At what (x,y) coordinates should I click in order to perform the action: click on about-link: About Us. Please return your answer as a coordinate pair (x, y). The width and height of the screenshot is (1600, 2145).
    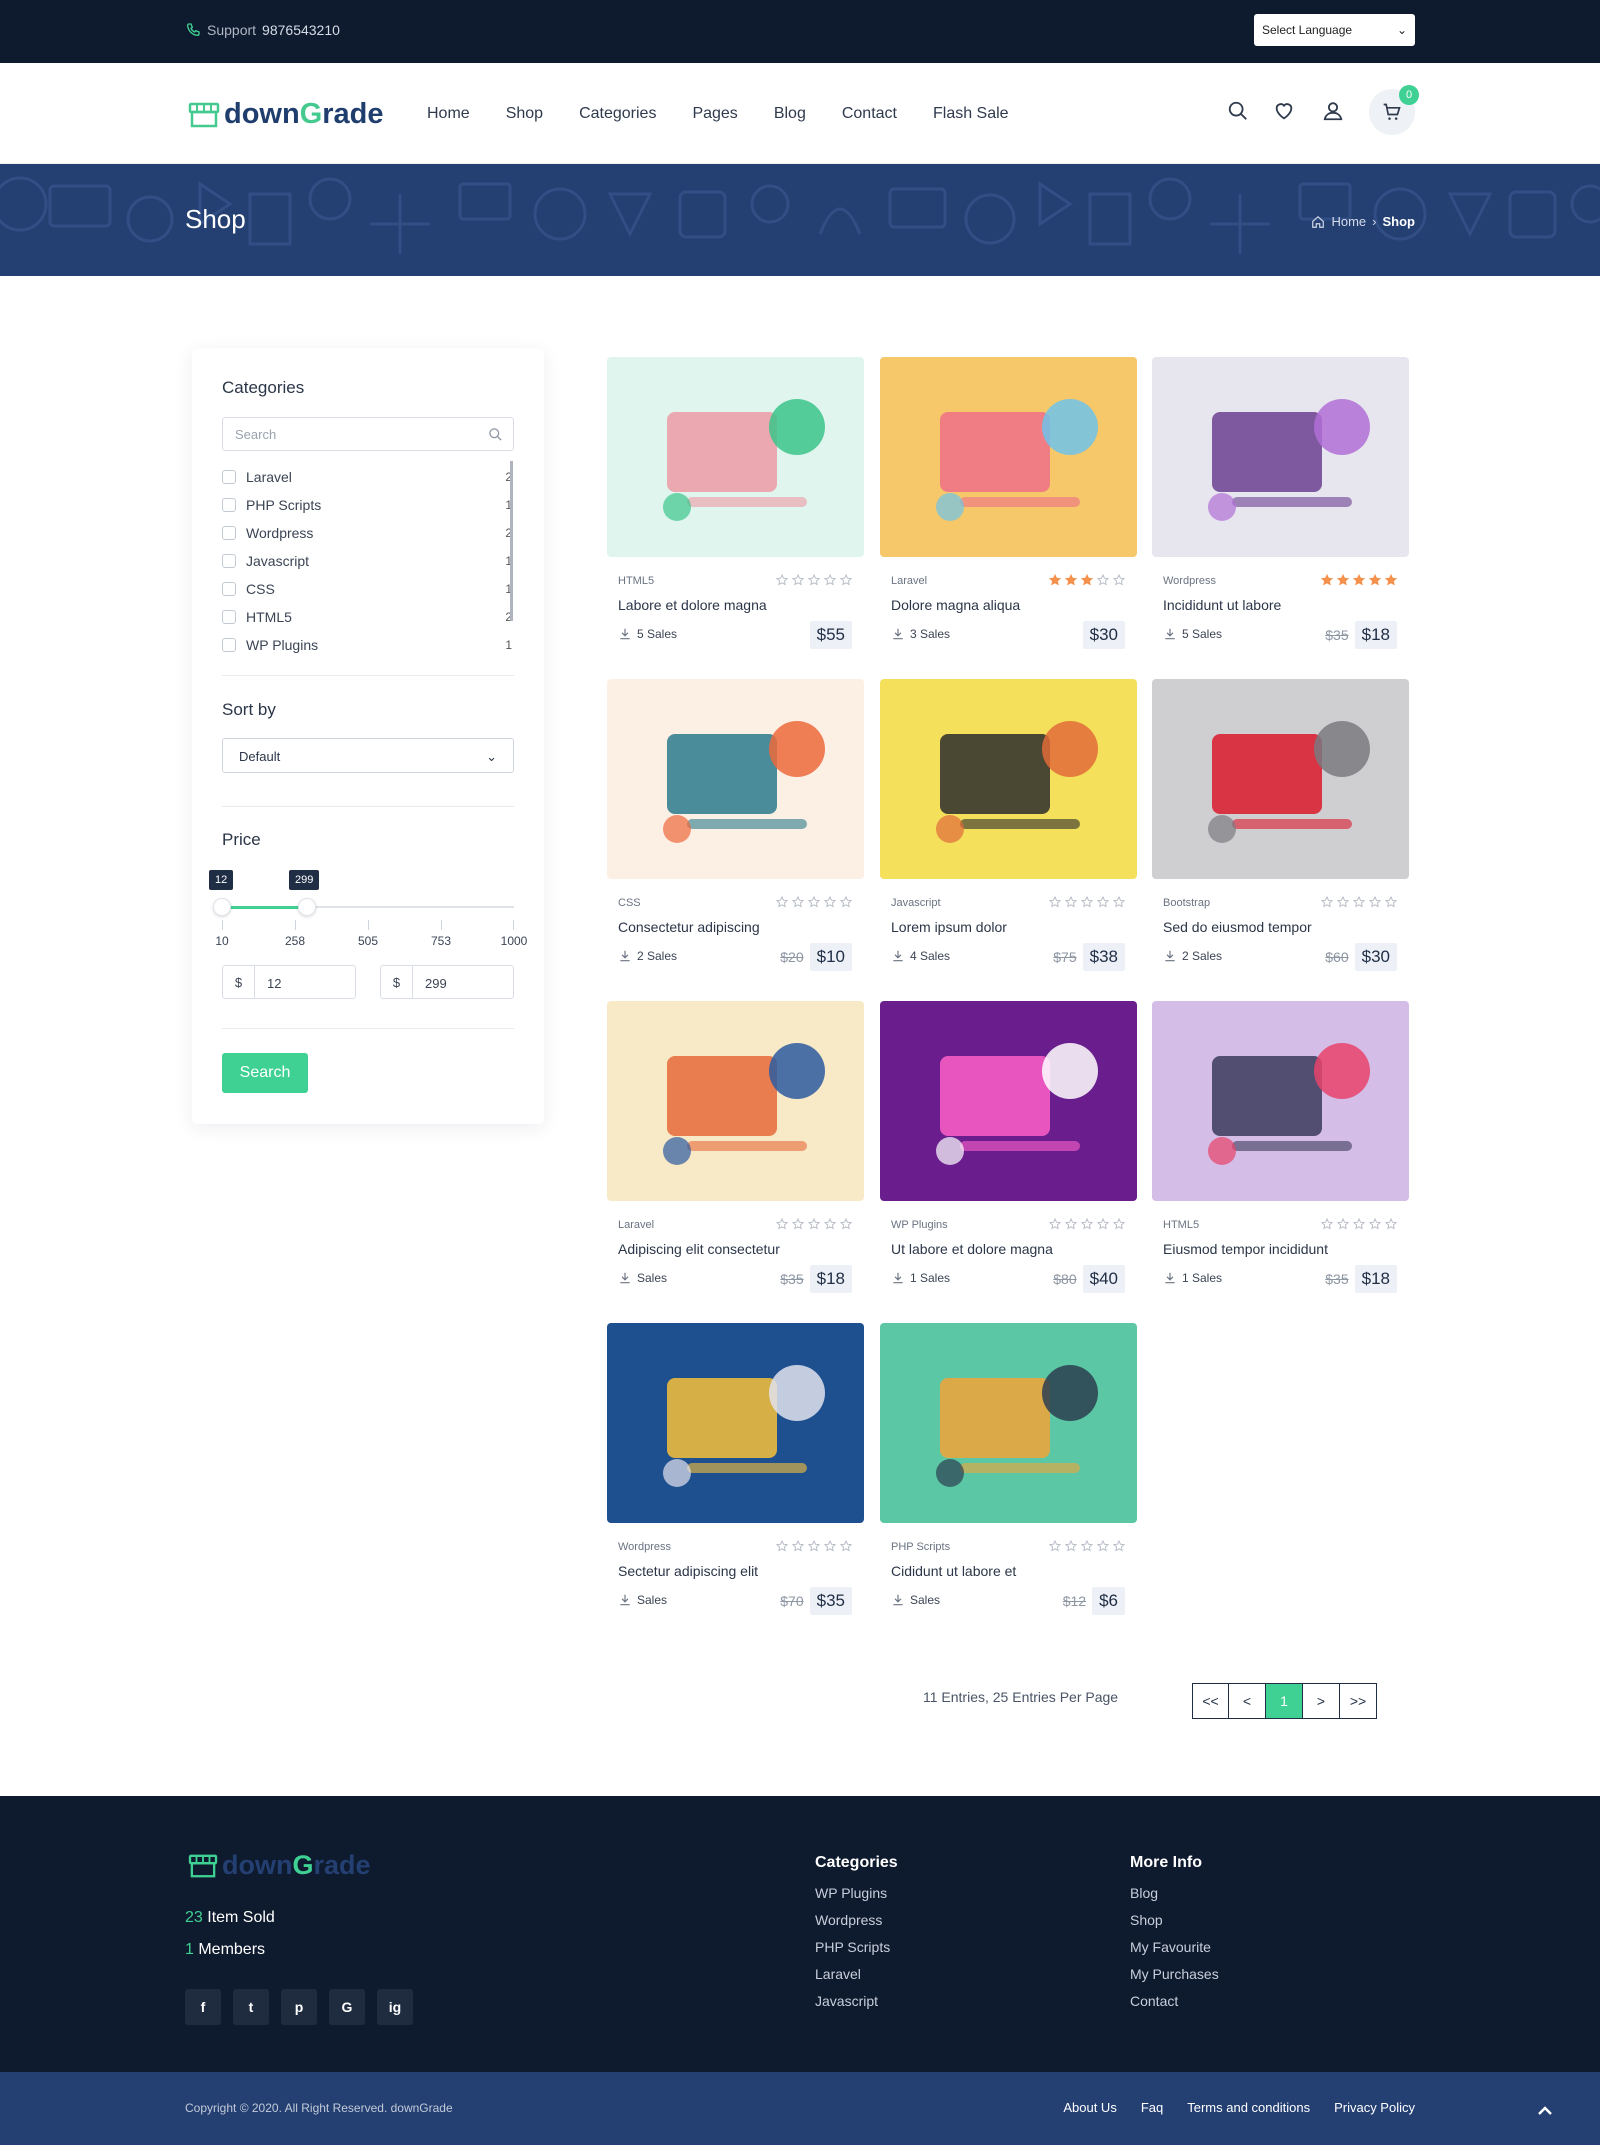
    Looking at the image, I should click on (1089, 2107).